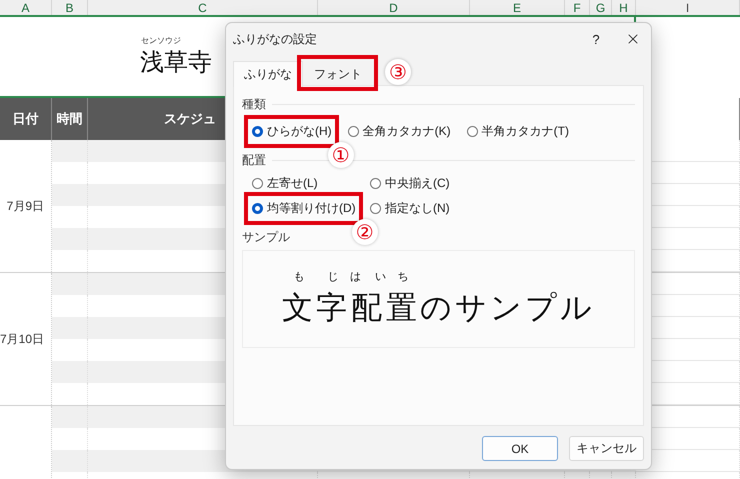 This screenshot has height=479, width=740. I want to click on radio-option: ひらがな(H), so click(292, 131).